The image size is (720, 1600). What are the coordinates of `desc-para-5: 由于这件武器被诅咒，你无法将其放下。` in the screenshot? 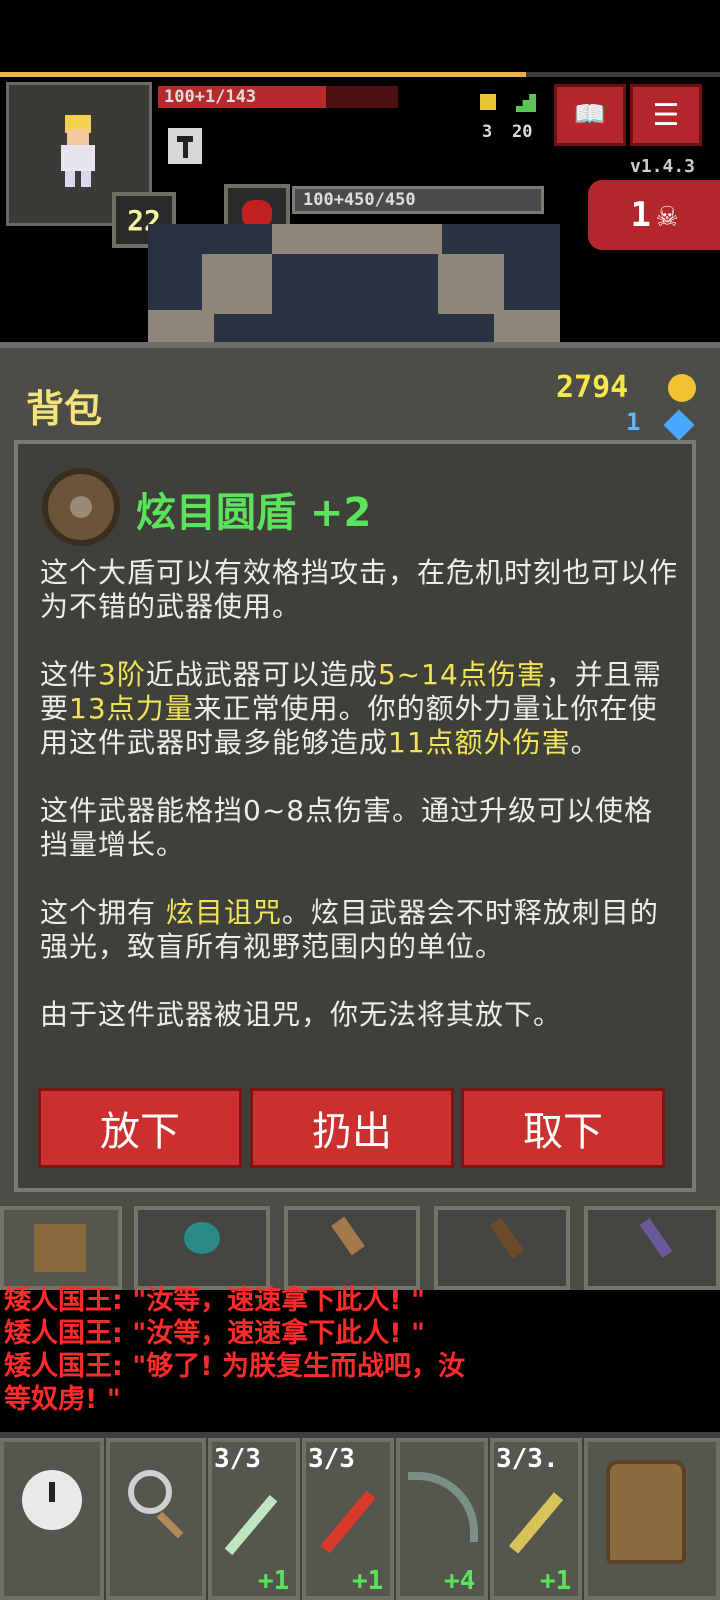 It's located at (301, 1014).